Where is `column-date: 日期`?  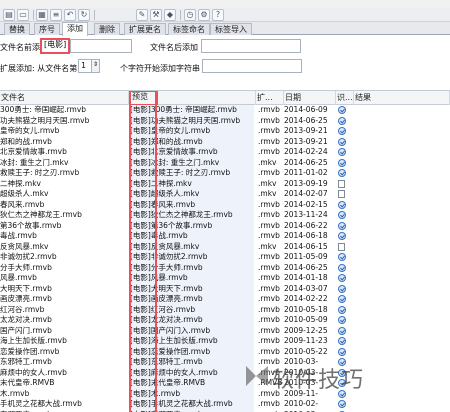 column-date: 日期 is located at coordinates (310, 98).